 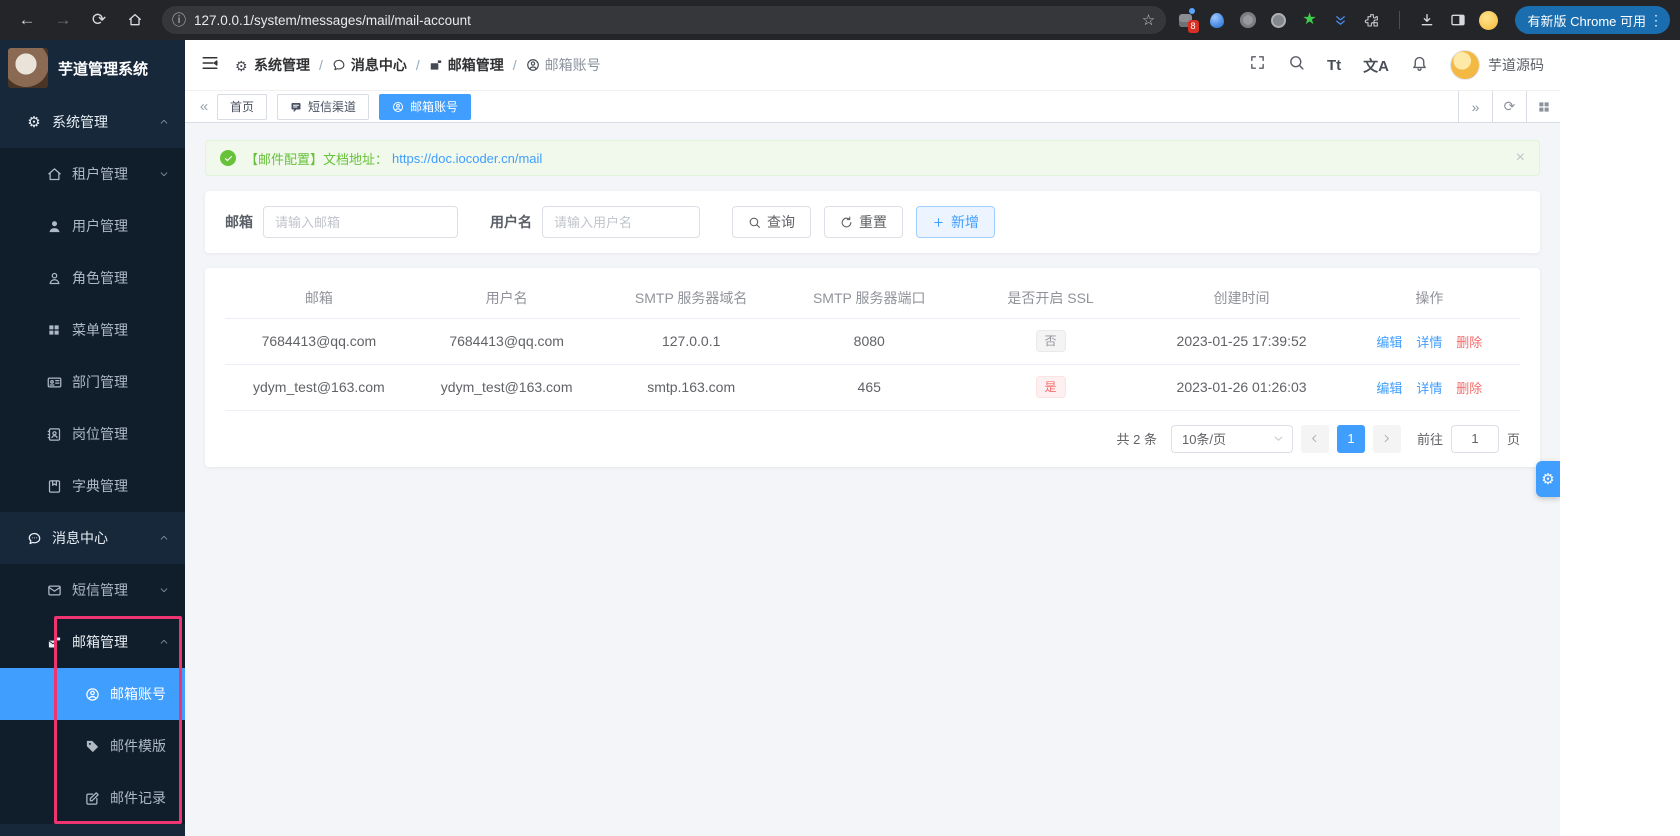 I want to click on alert-close-icon: ×, so click(x=1520, y=158).